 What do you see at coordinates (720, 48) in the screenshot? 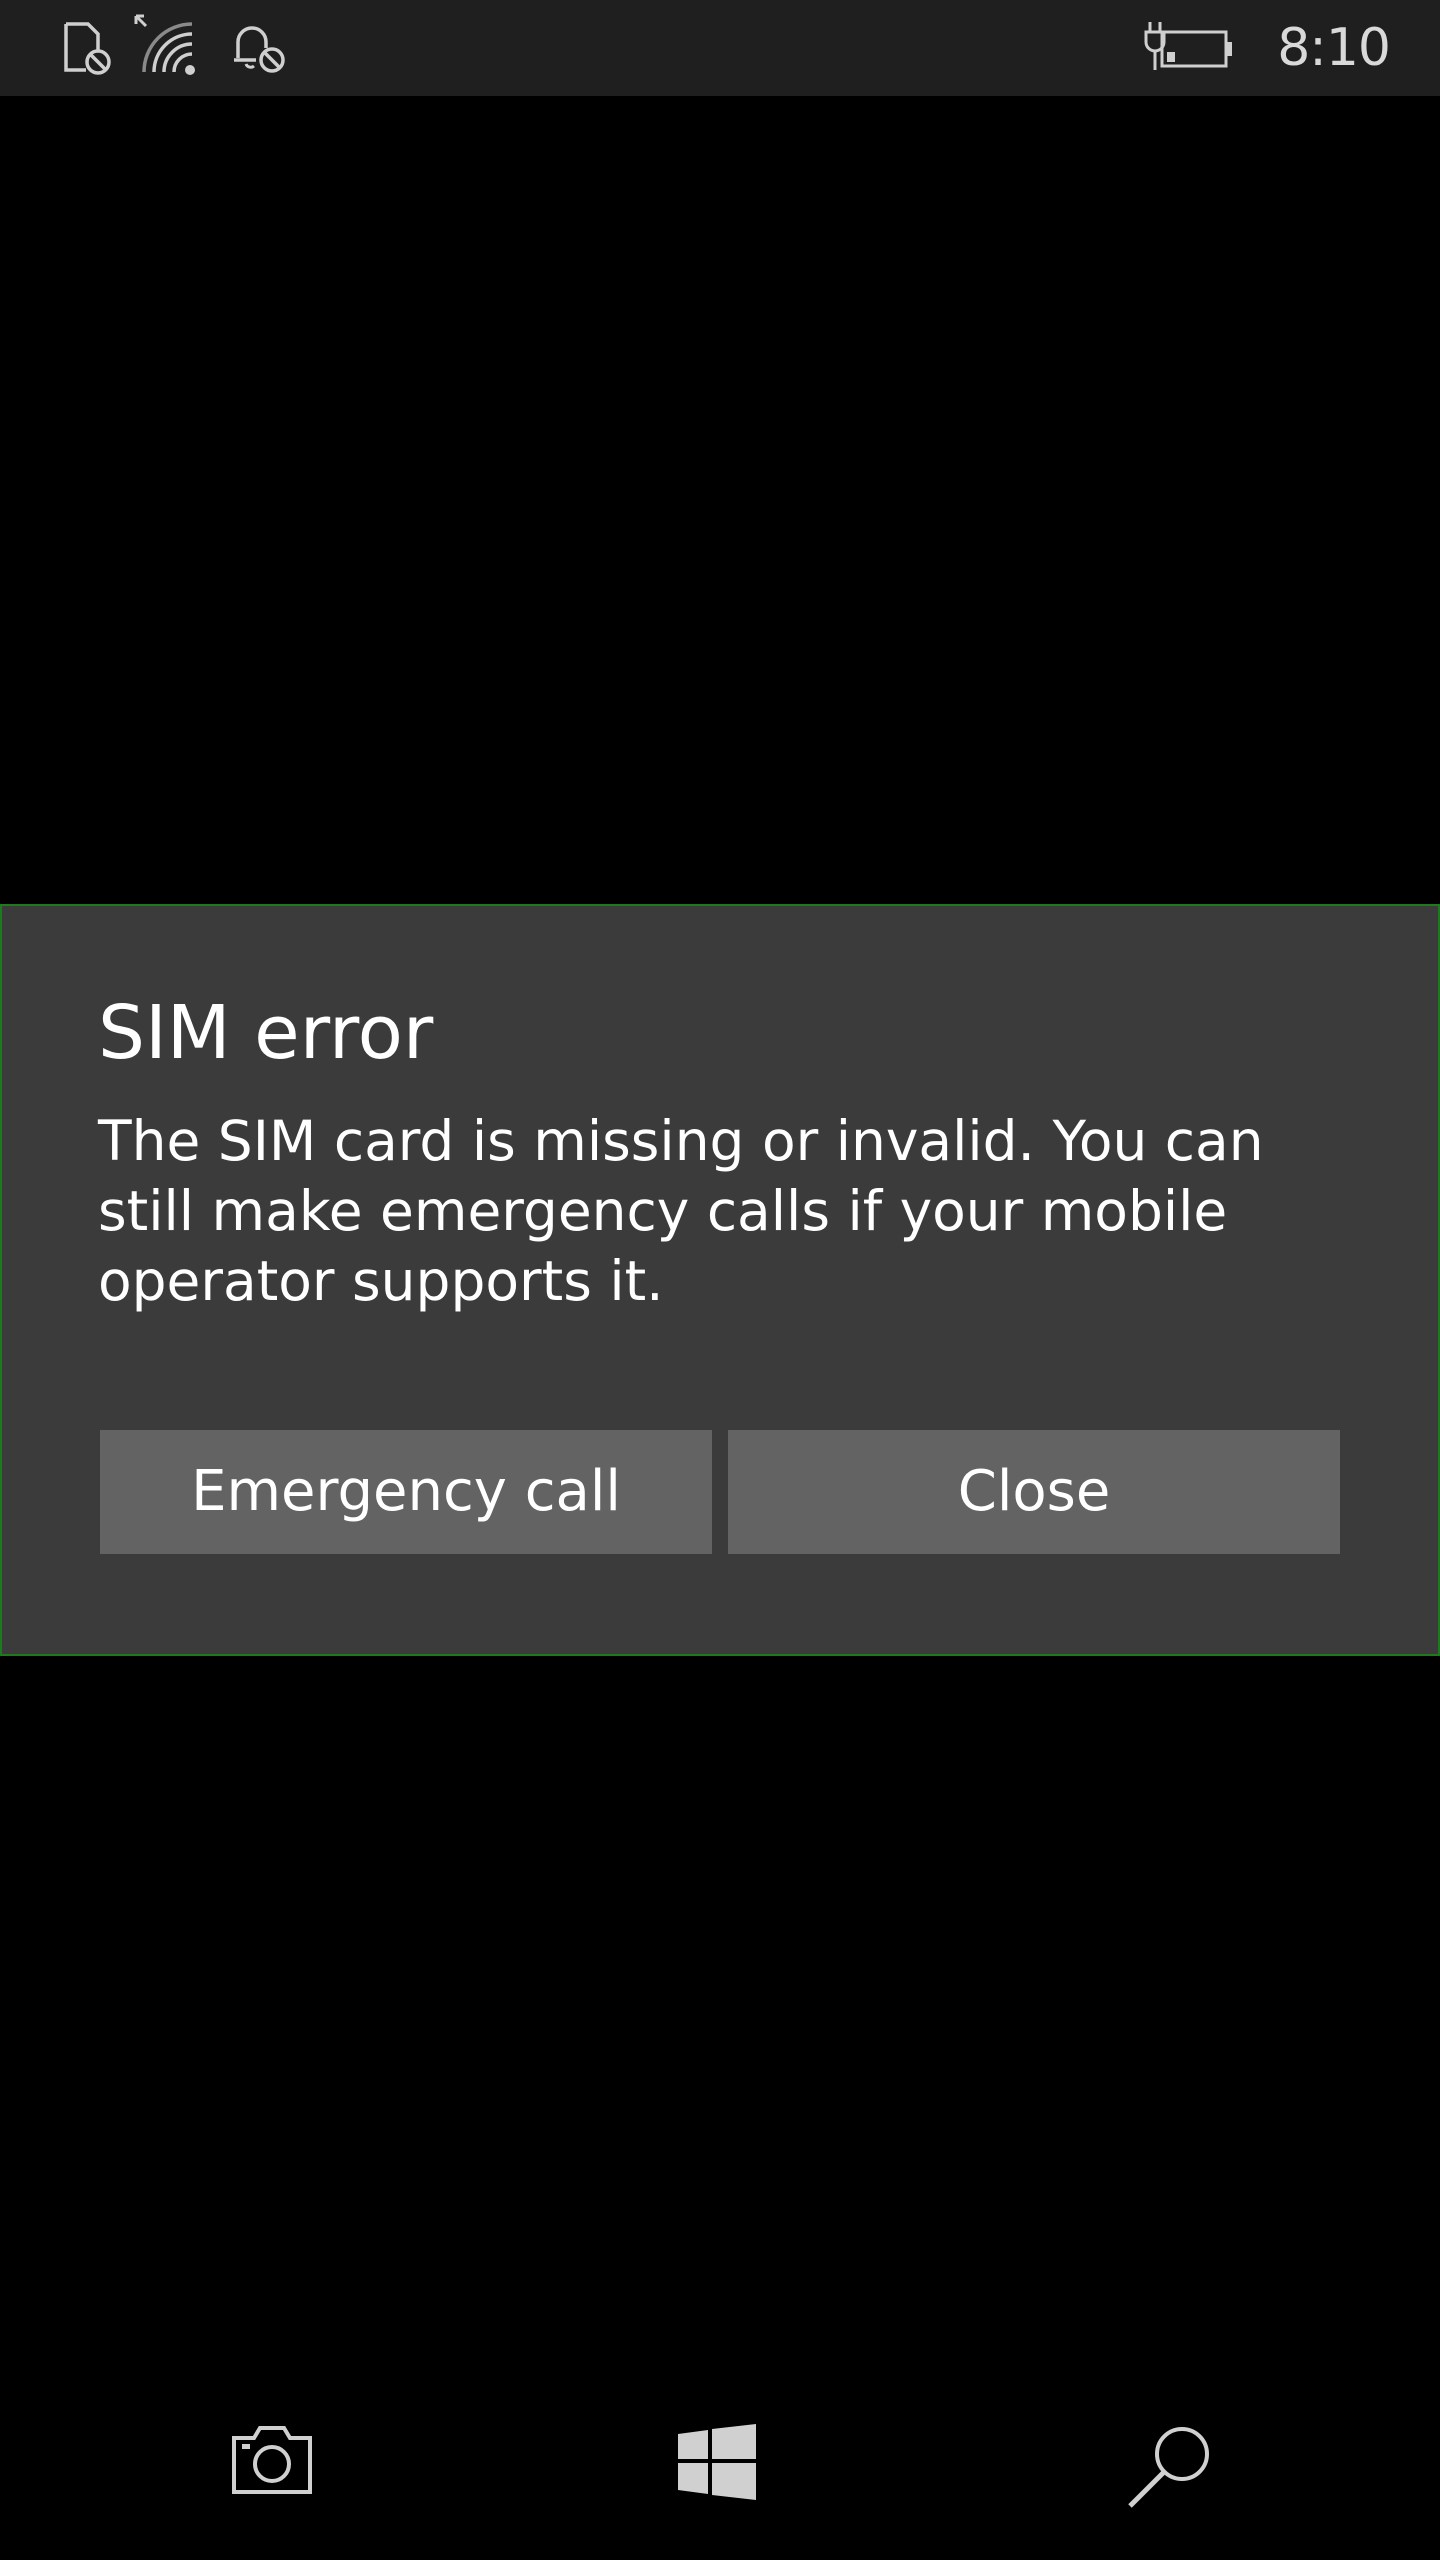
I see `status-bar: 8:10` at bounding box center [720, 48].